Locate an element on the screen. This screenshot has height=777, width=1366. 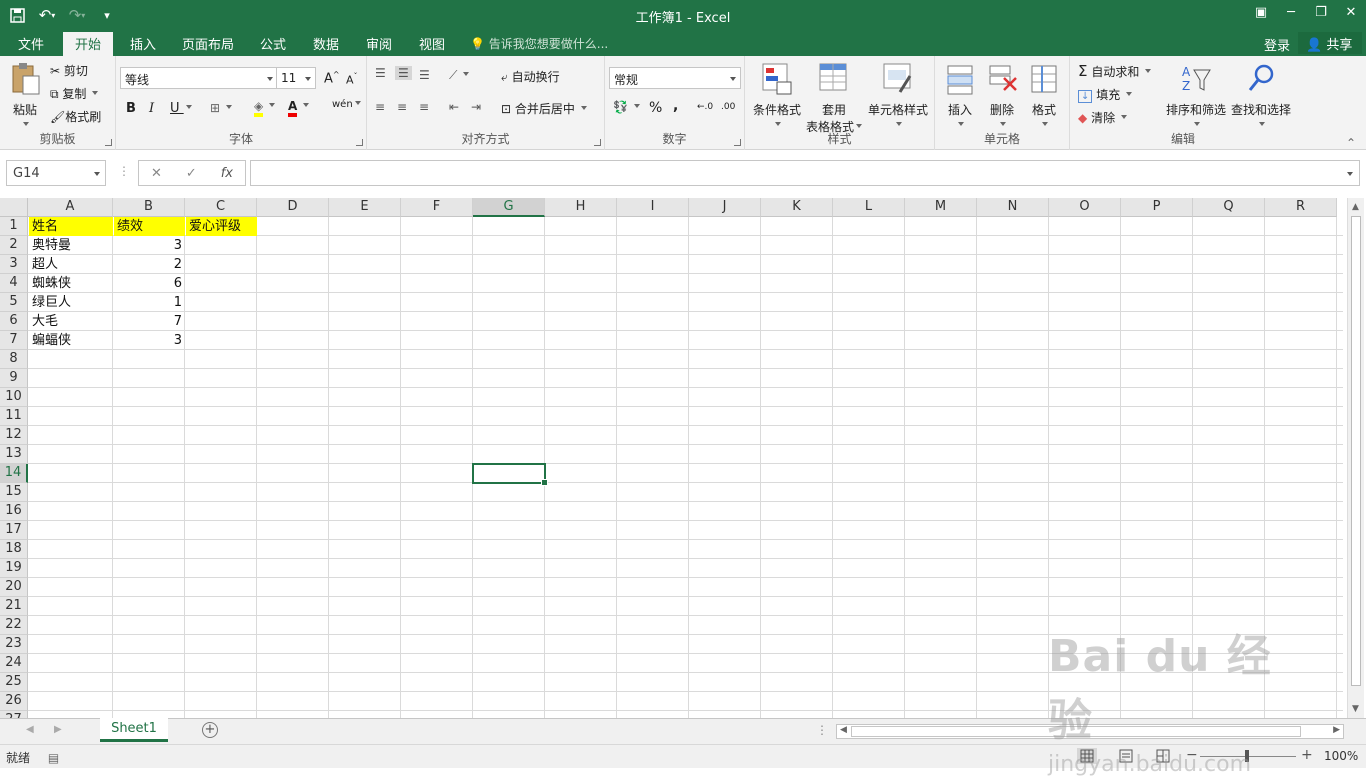
row-header-11: 11 is located at coordinates (14, 416).